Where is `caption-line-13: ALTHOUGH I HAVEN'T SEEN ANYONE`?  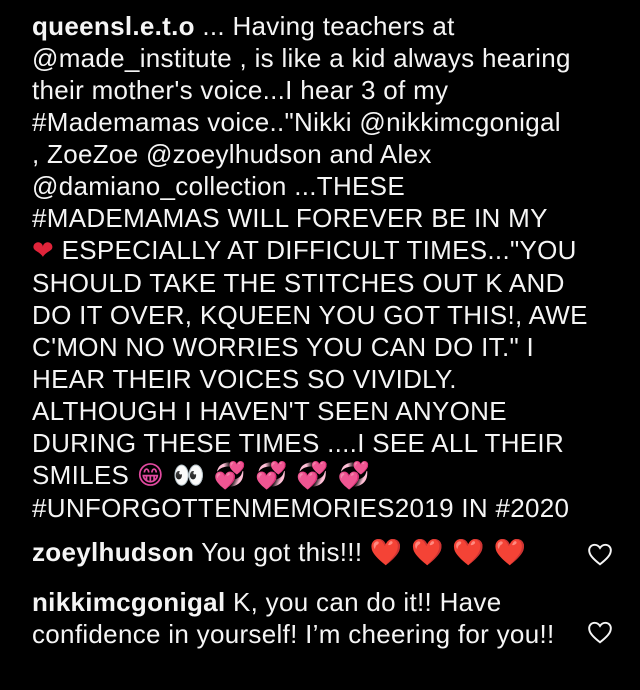
caption-line-13: ALTHOUGH I HAVEN'T SEEN ANYONE is located at coordinates (269, 411).